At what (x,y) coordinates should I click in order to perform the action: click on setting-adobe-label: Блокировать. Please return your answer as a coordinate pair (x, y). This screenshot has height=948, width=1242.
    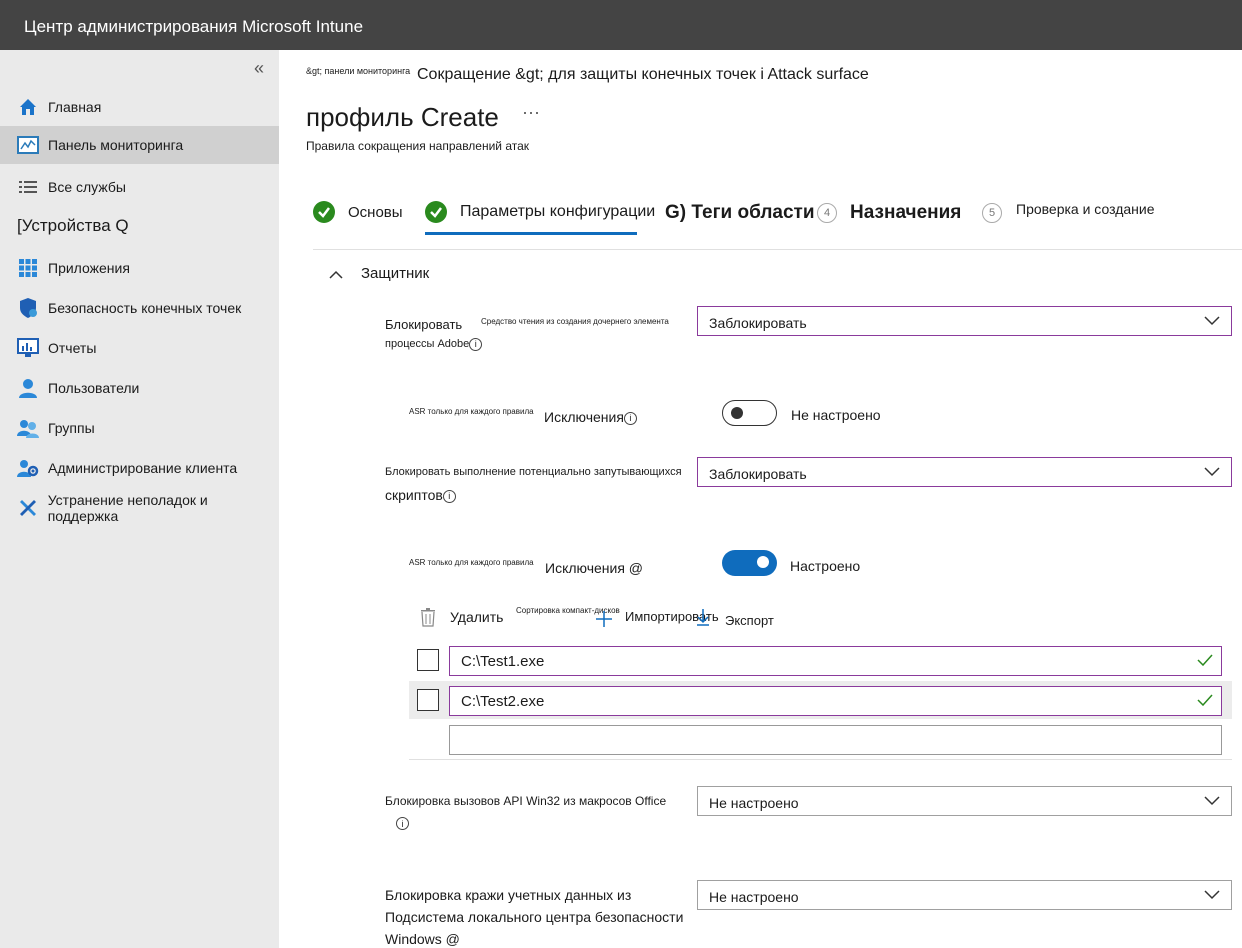
    Looking at the image, I should click on (424, 324).